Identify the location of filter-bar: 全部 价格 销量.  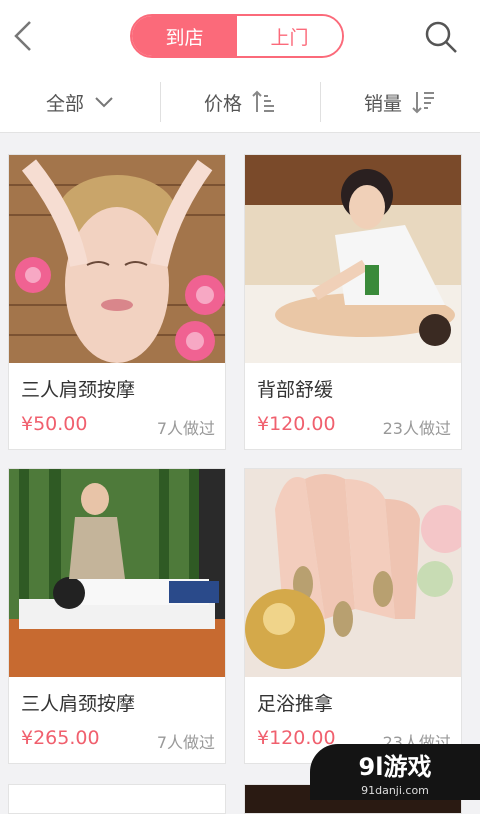
(240, 102).